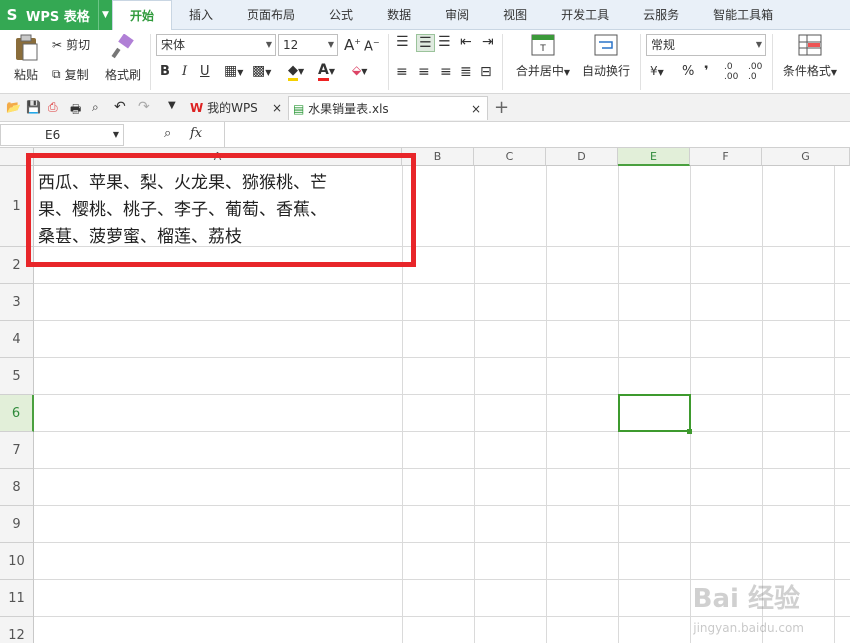 This screenshot has height=643, width=850. I want to click on align-left-button: ≡, so click(402, 72).